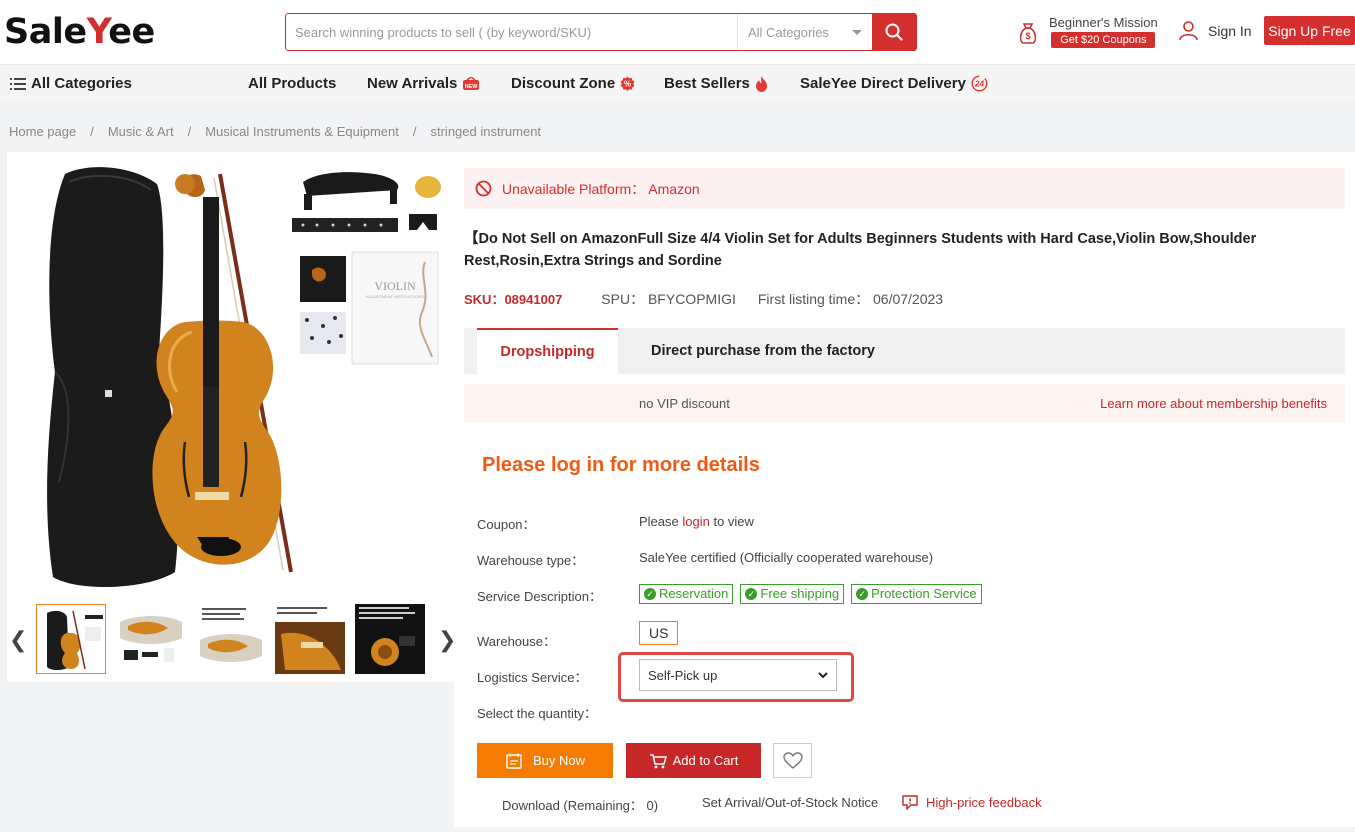 The image size is (1355, 832). What do you see at coordinates (539, 596) in the screenshot?
I see `service-description-label: Service Description：` at bounding box center [539, 596].